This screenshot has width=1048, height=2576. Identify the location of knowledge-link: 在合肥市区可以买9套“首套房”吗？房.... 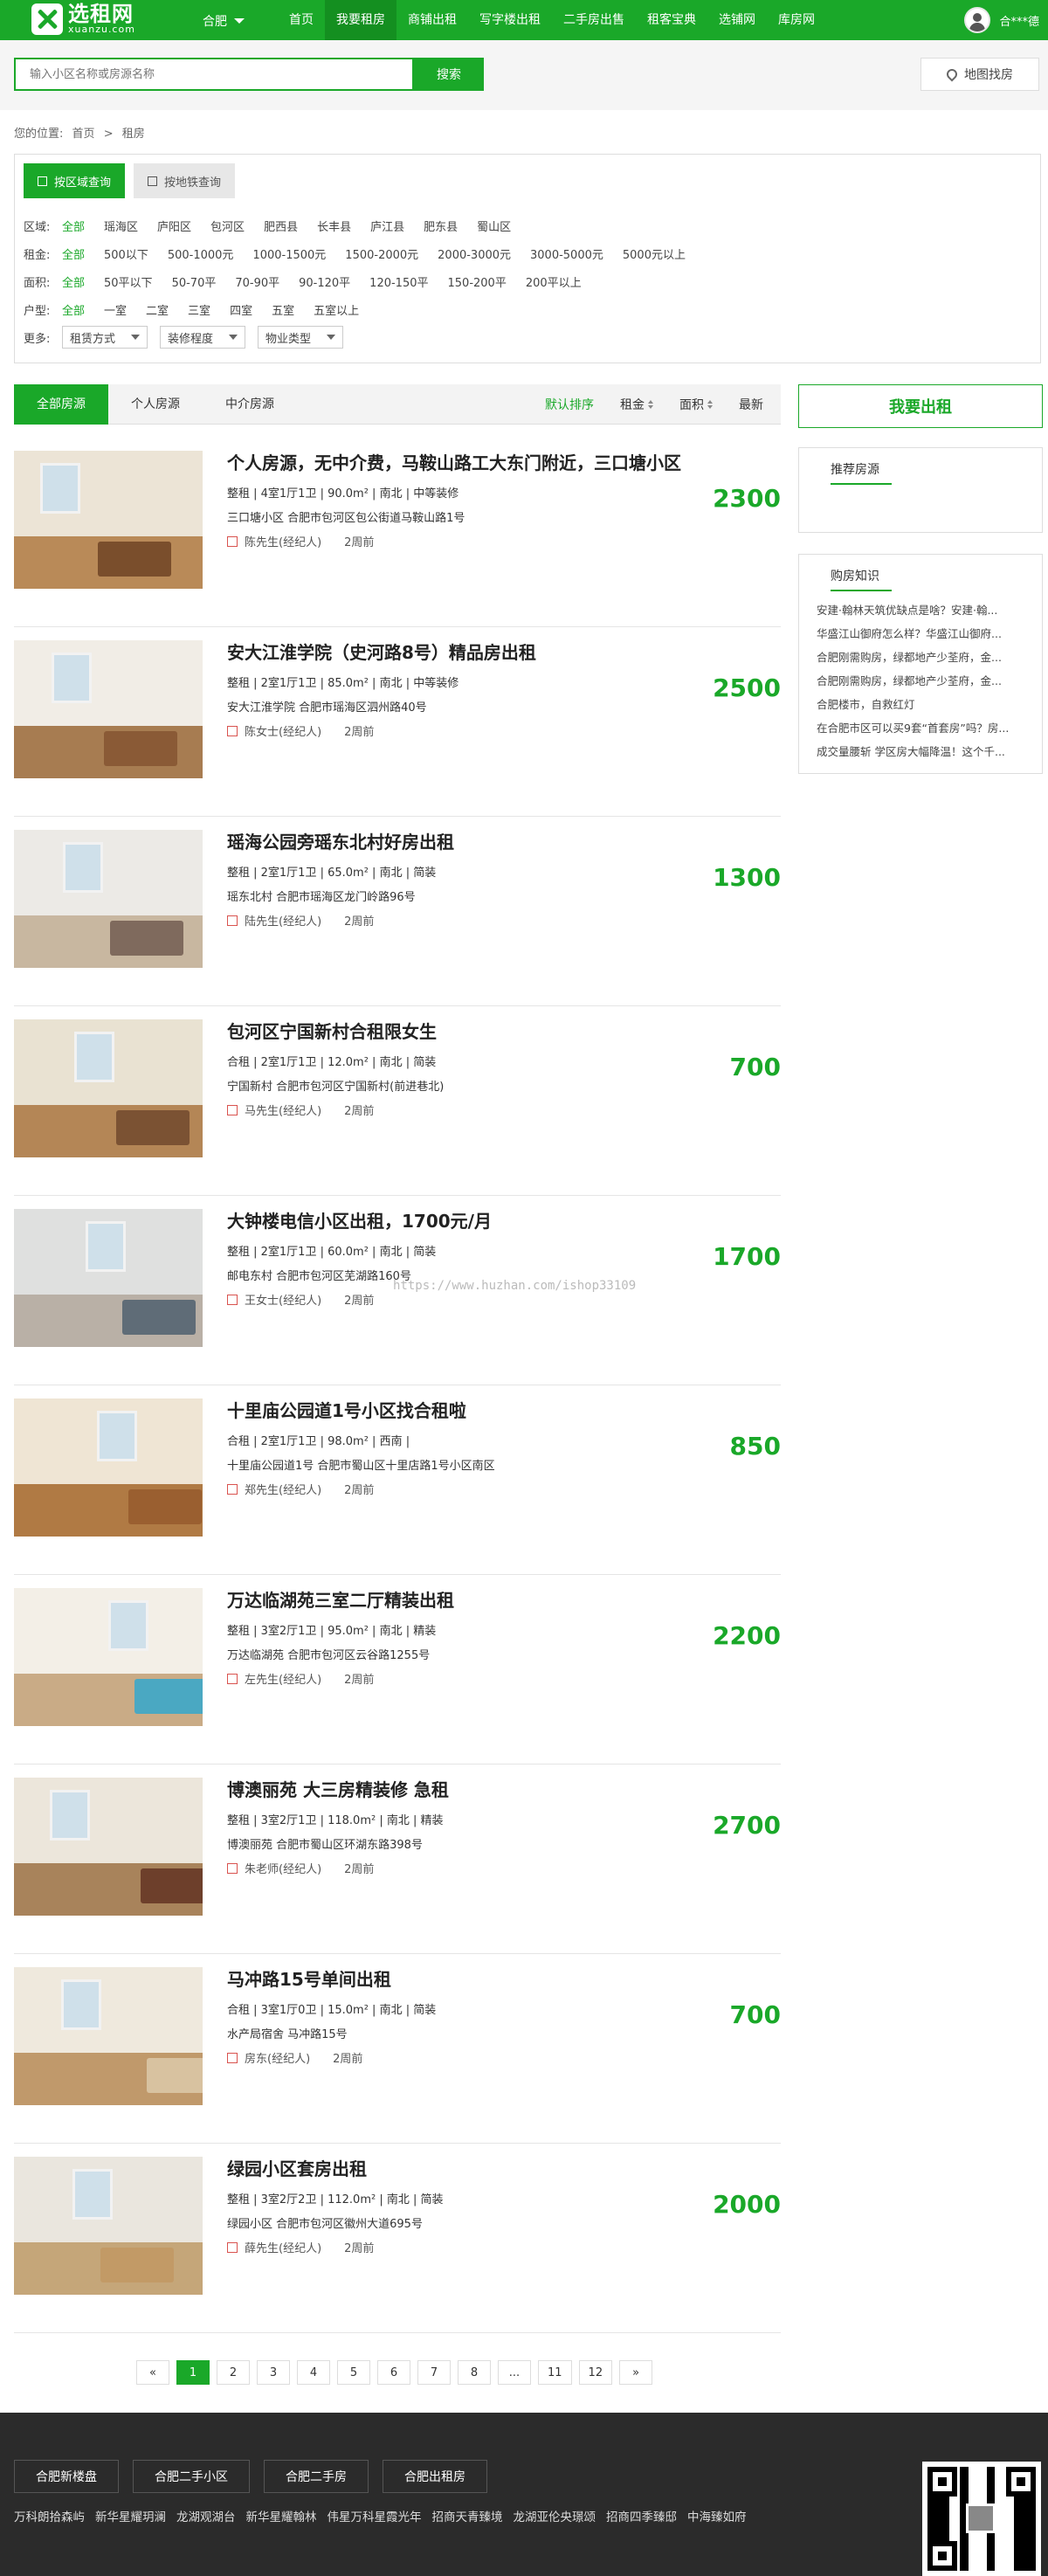
(922, 728).